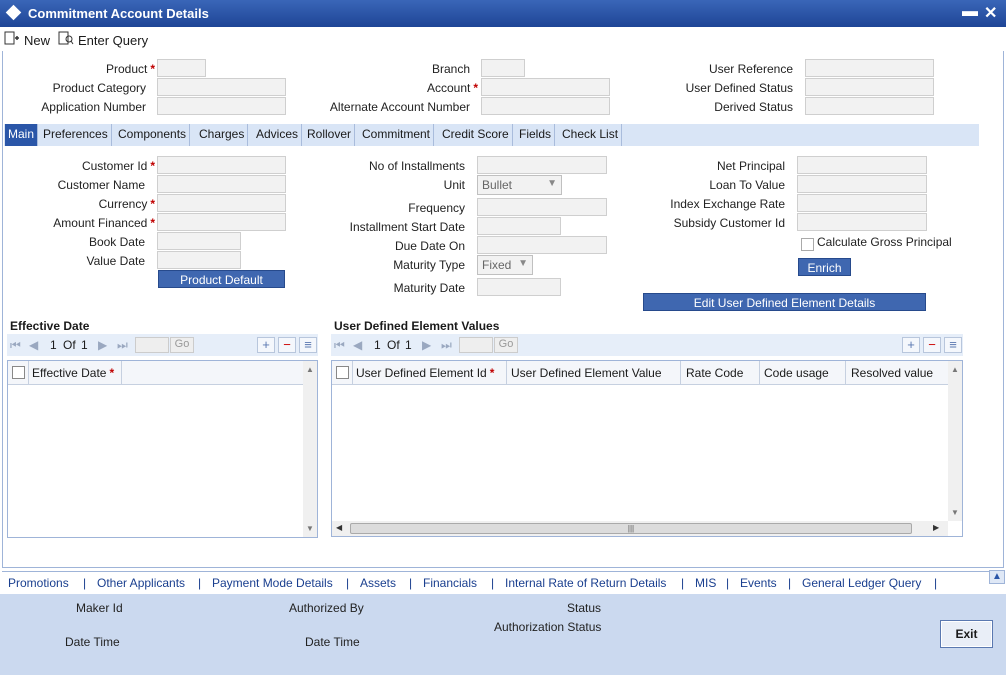  Describe the element at coordinates (542, 207) in the screenshot. I see `frequency-input` at that location.